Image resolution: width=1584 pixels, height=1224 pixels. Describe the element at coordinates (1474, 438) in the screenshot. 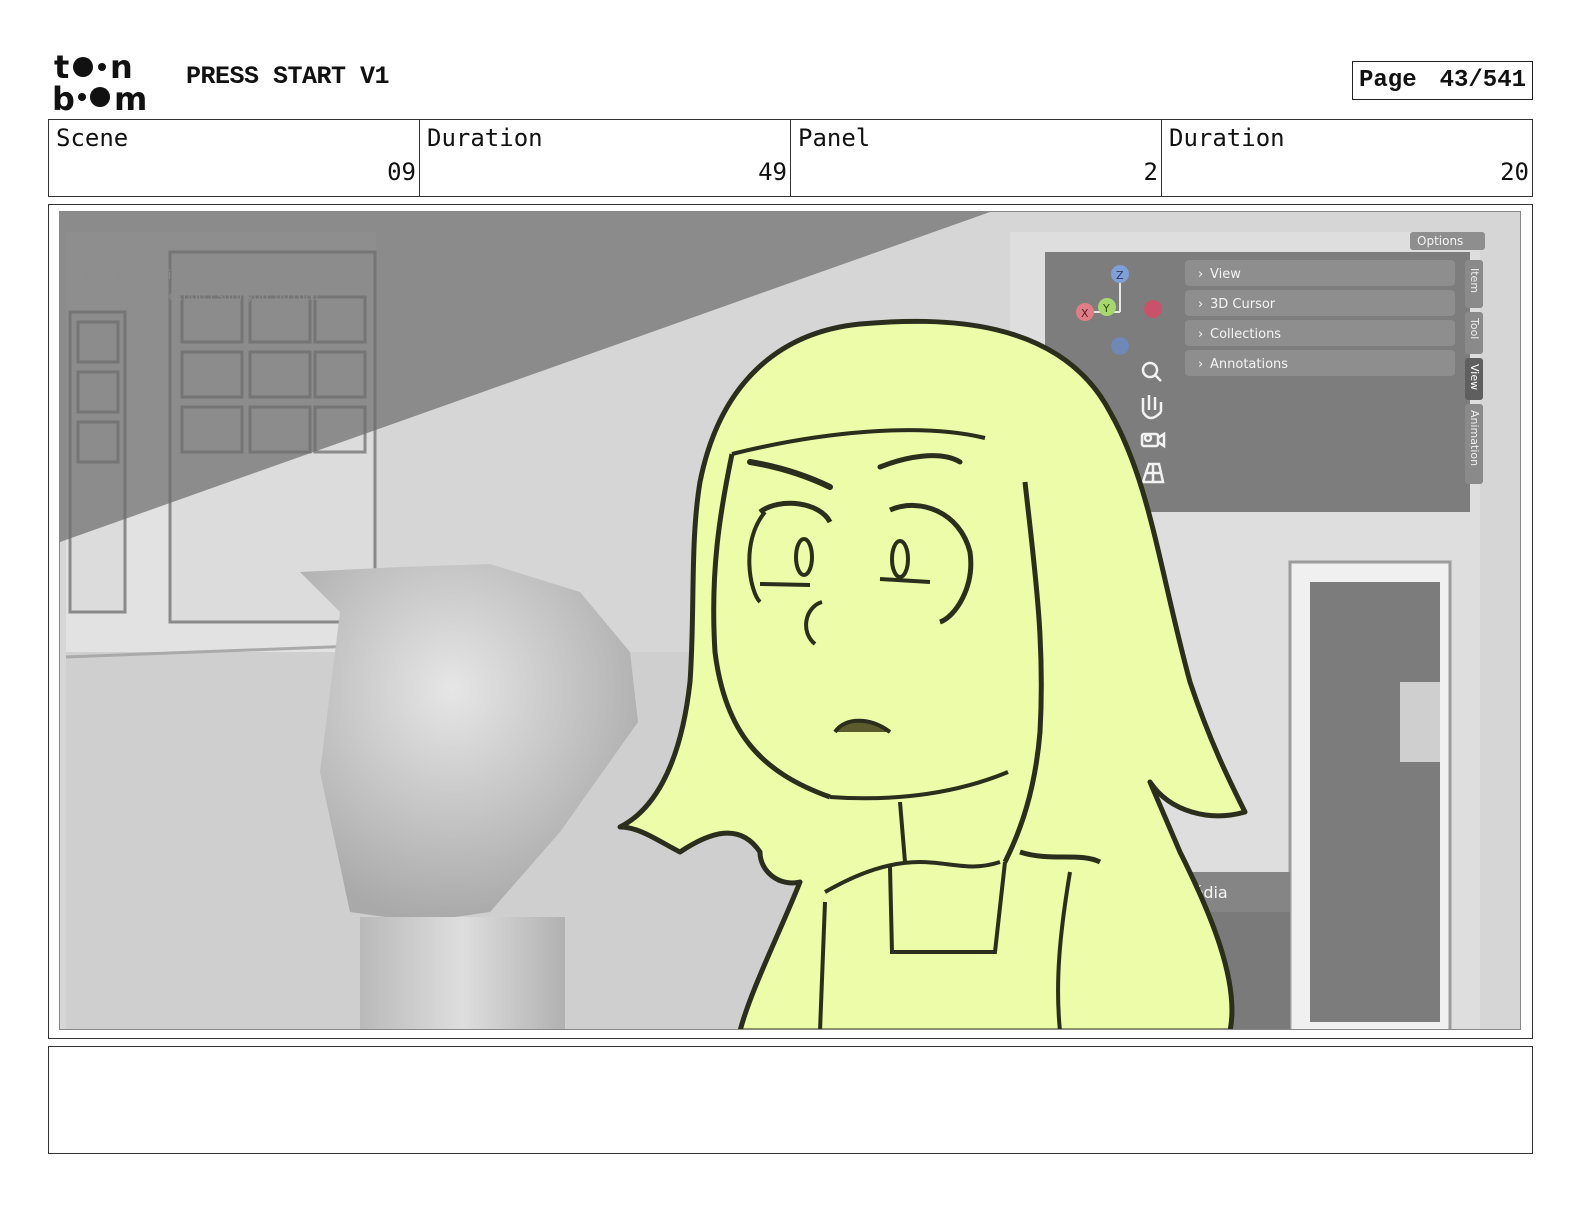

I see `svg-text: Animation` at that location.